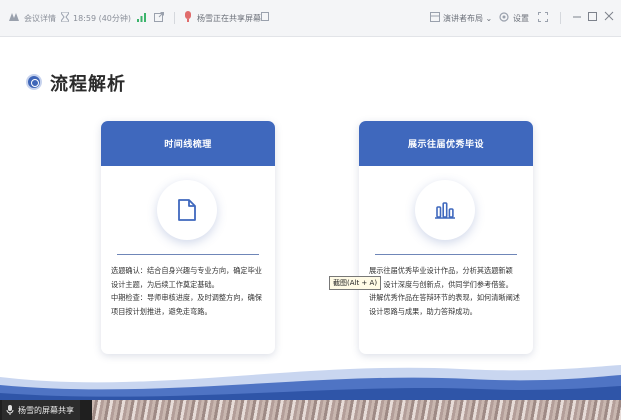  Describe the element at coordinates (543, 17) in the screenshot. I see `fullscreen-icon` at that location.